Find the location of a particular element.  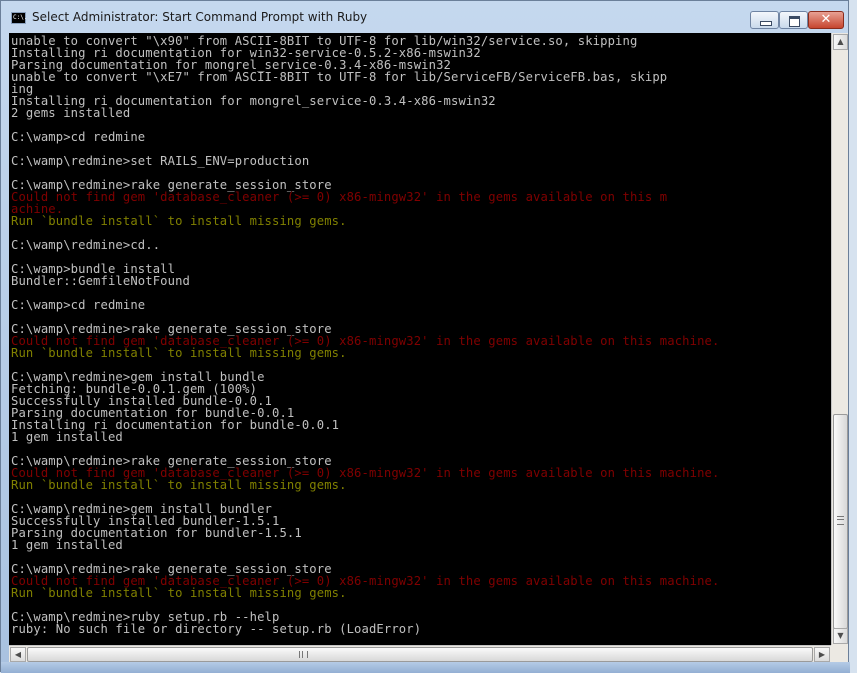

close-button: ✕ is located at coordinates (826, 20).